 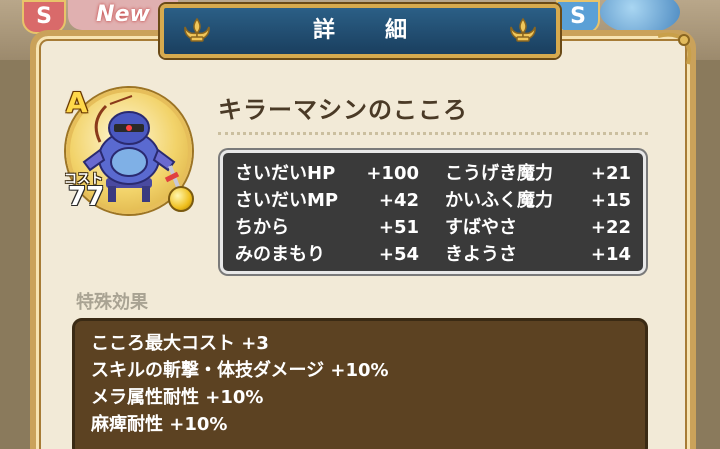 I want to click on corner-ornament-icon, so click(x=674, y=48).